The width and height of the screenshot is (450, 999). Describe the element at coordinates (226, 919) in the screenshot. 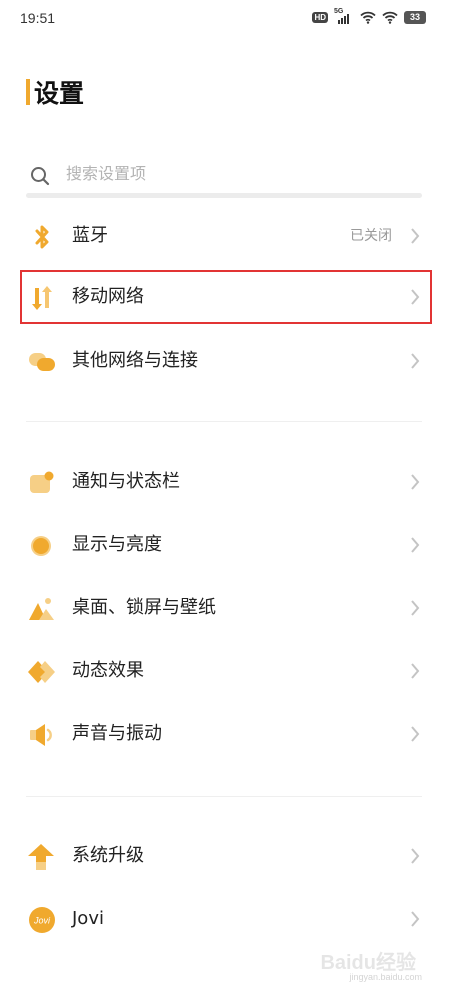

I see `settings-item-jovi: Jovi Jovi` at that location.